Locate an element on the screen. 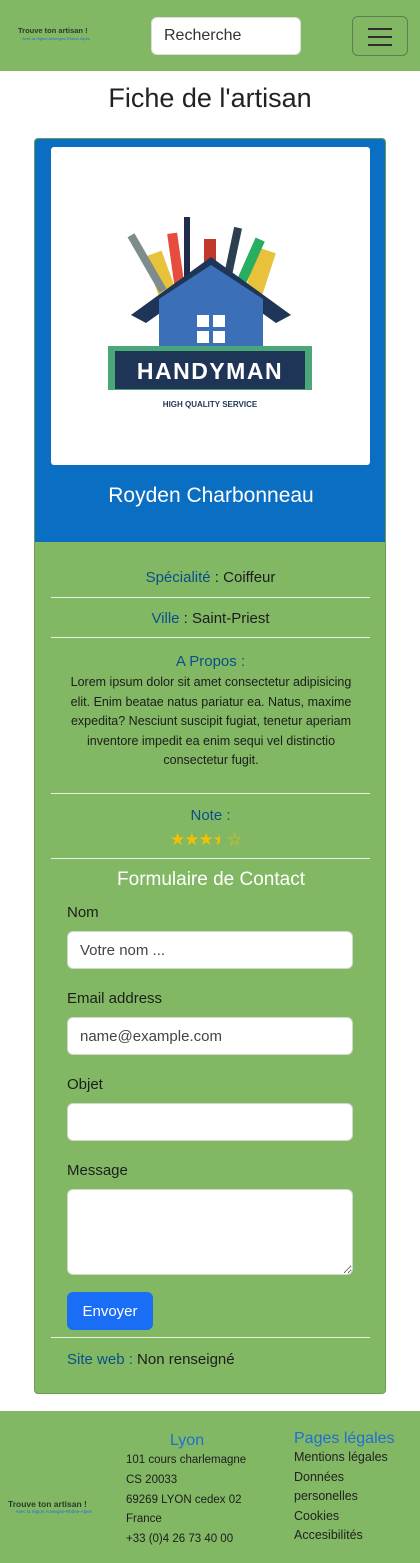 This screenshot has height=1563, width=420. menu-toggle-button is located at coordinates (380, 36).